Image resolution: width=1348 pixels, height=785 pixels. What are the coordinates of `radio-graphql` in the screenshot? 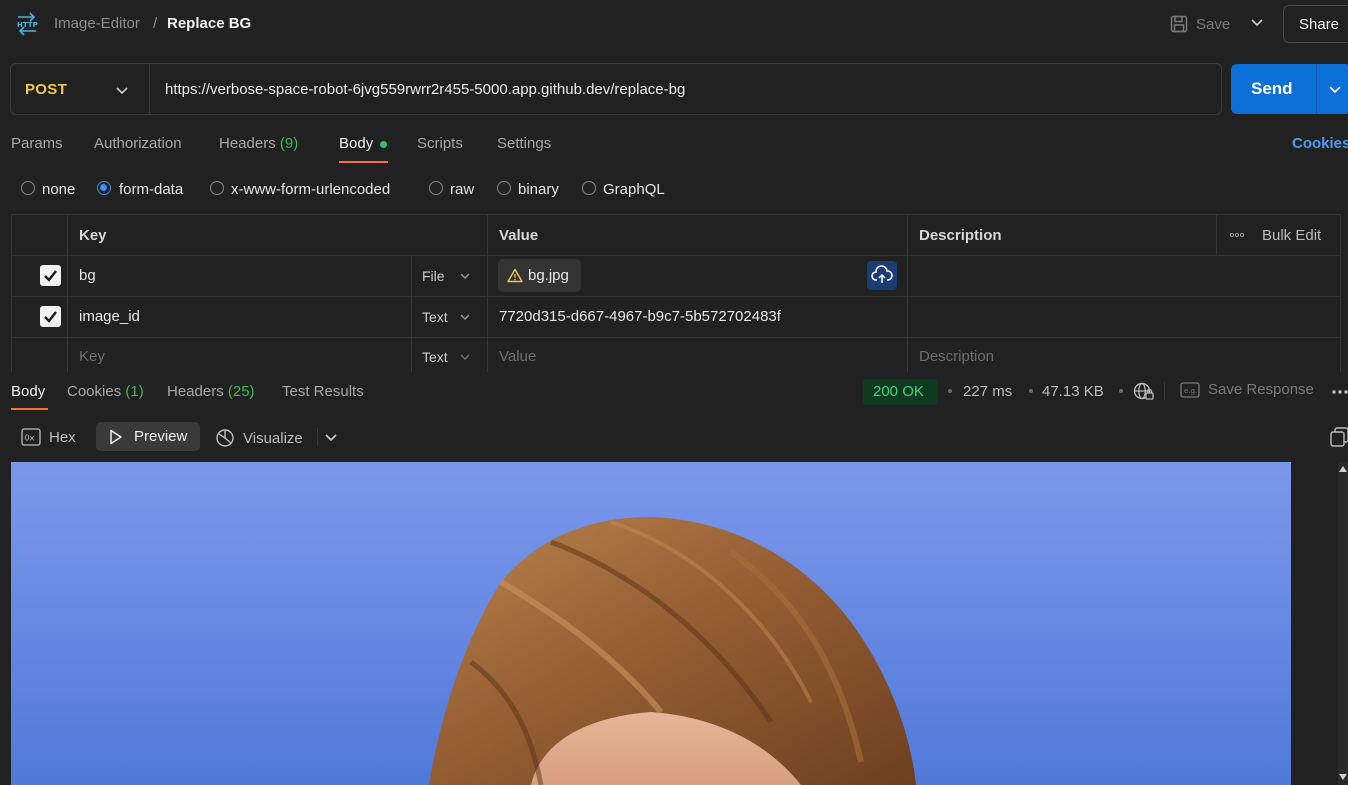 It's located at (589, 188).